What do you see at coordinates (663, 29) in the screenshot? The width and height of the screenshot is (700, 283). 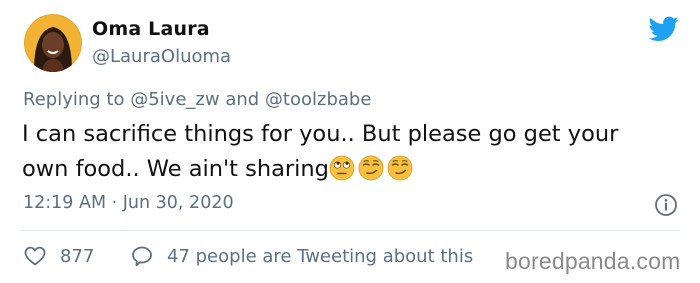 I see `twitter-bird-icon` at bounding box center [663, 29].